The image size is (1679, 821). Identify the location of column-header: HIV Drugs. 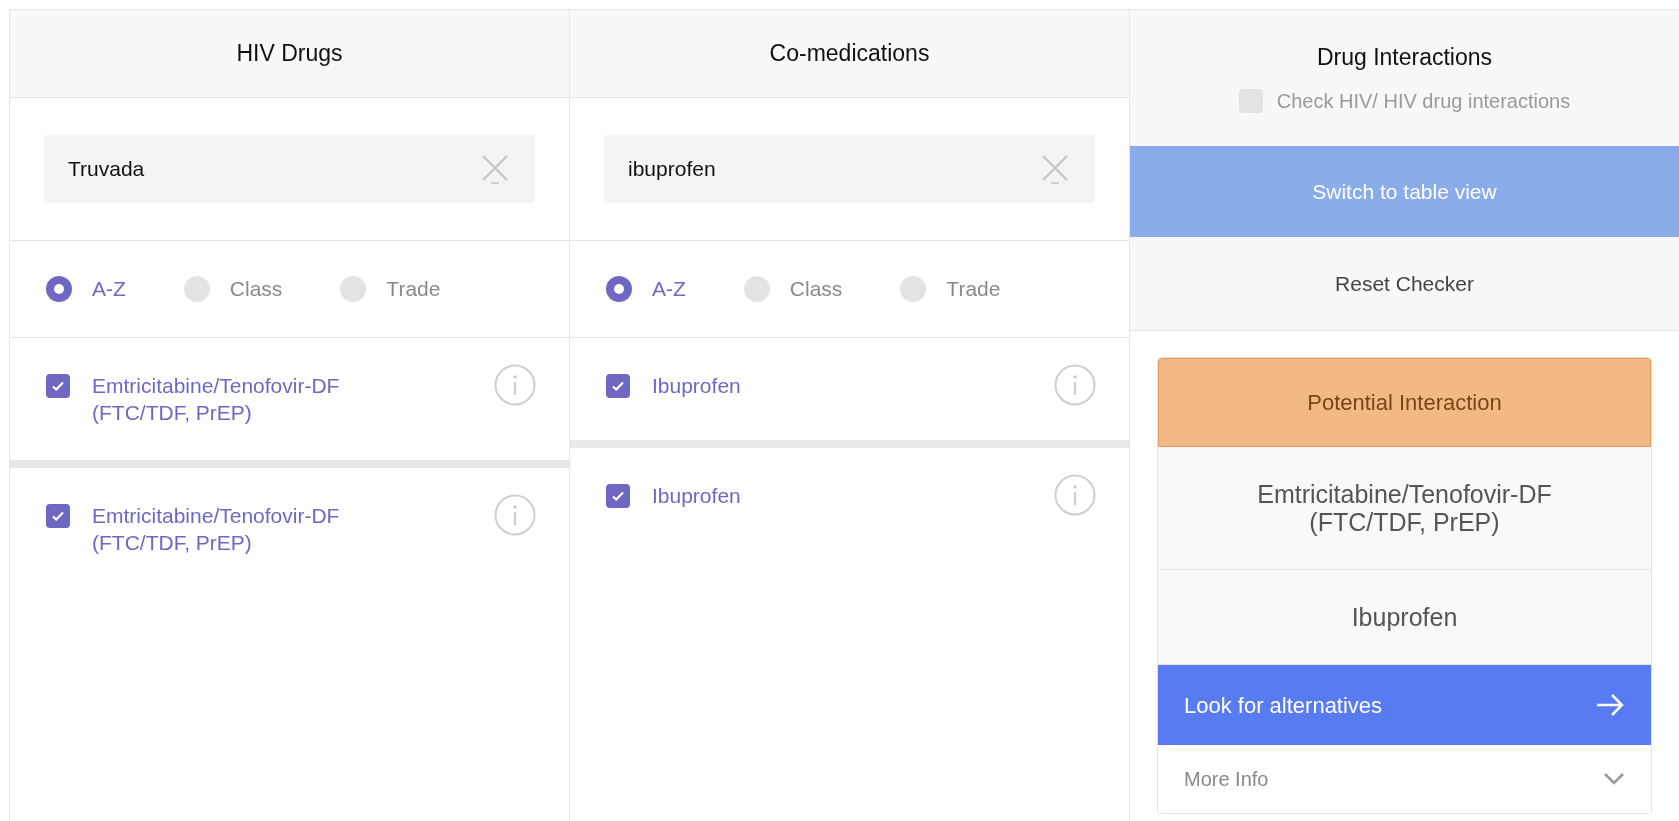
(289, 54).